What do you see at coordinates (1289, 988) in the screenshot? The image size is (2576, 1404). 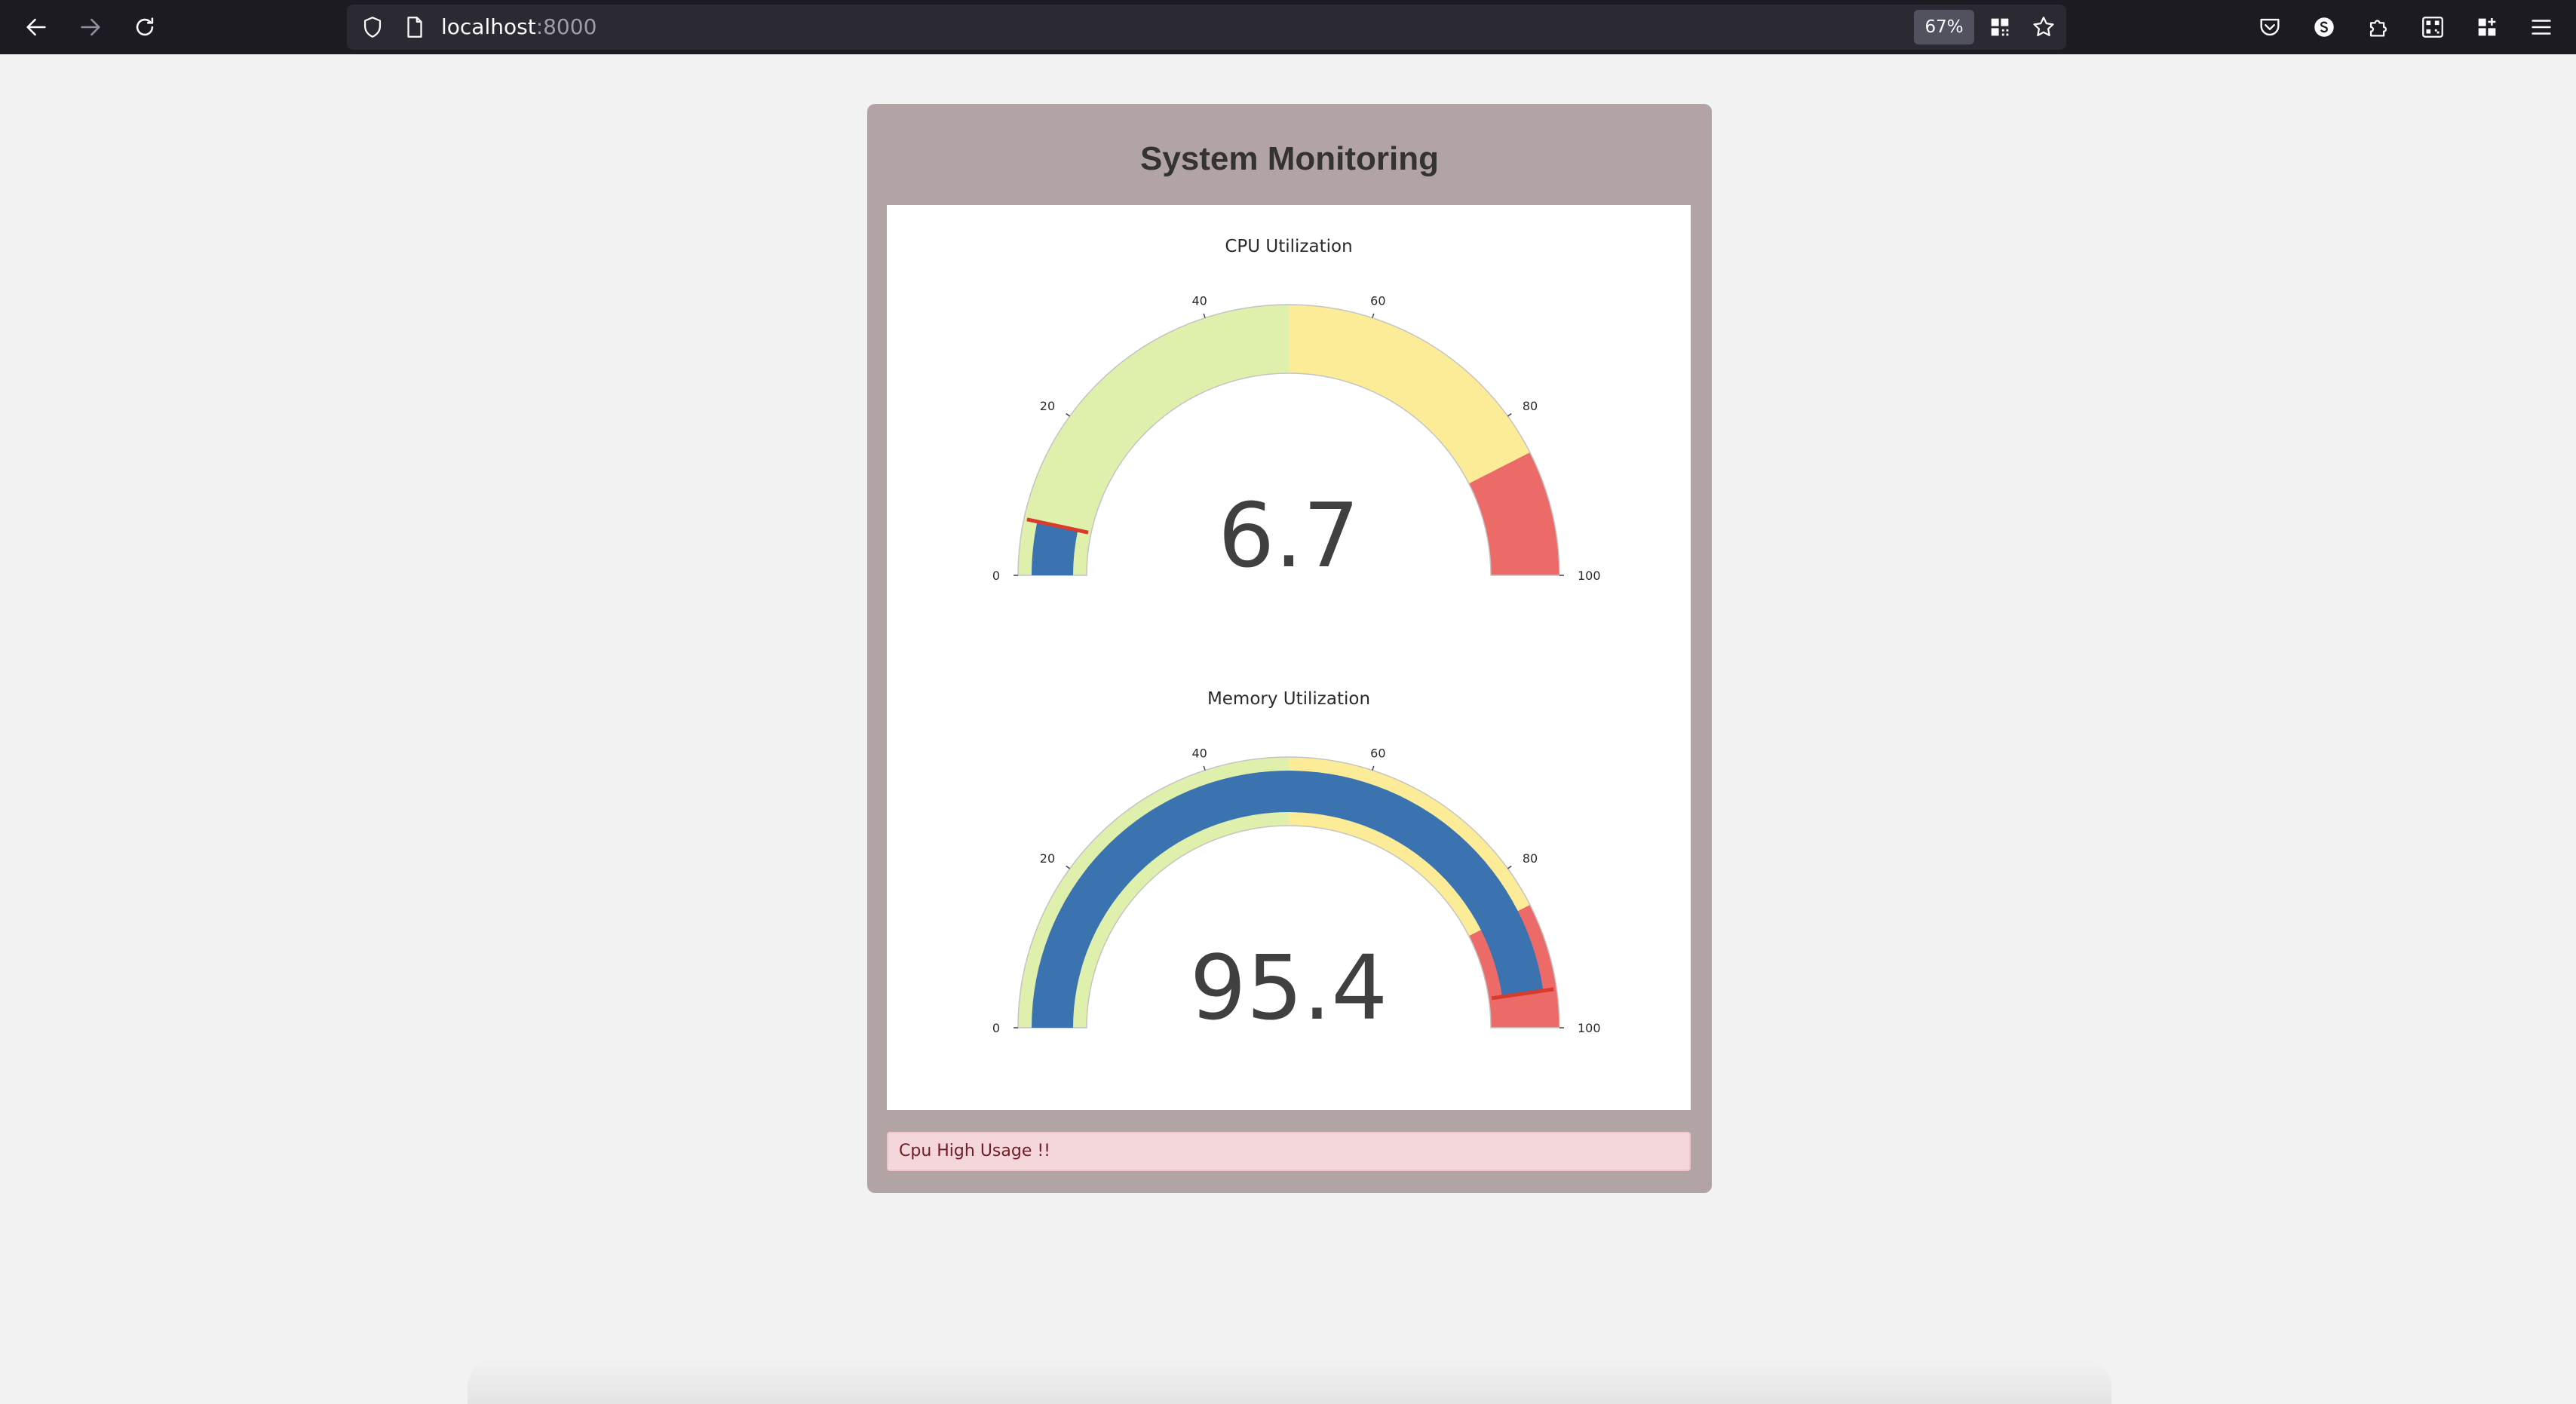 I see `gauge-value-number: 95.4` at bounding box center [1289, 988].